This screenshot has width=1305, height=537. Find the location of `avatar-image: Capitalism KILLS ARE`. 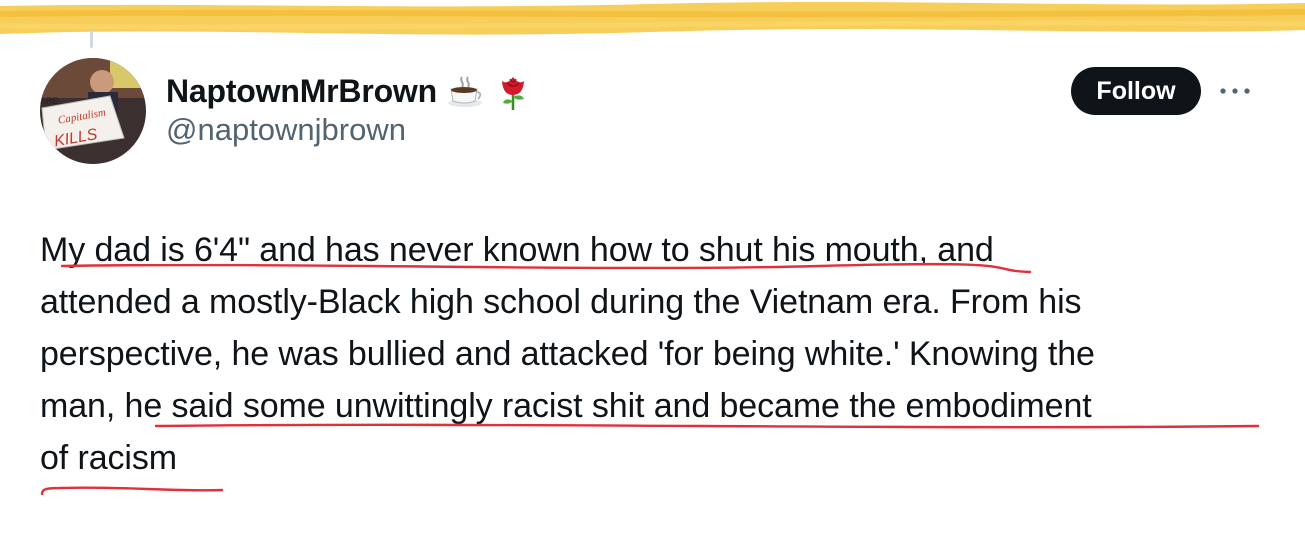

avatar-image: Capitalism KILLS ARE is located at coordinates (93, 111).